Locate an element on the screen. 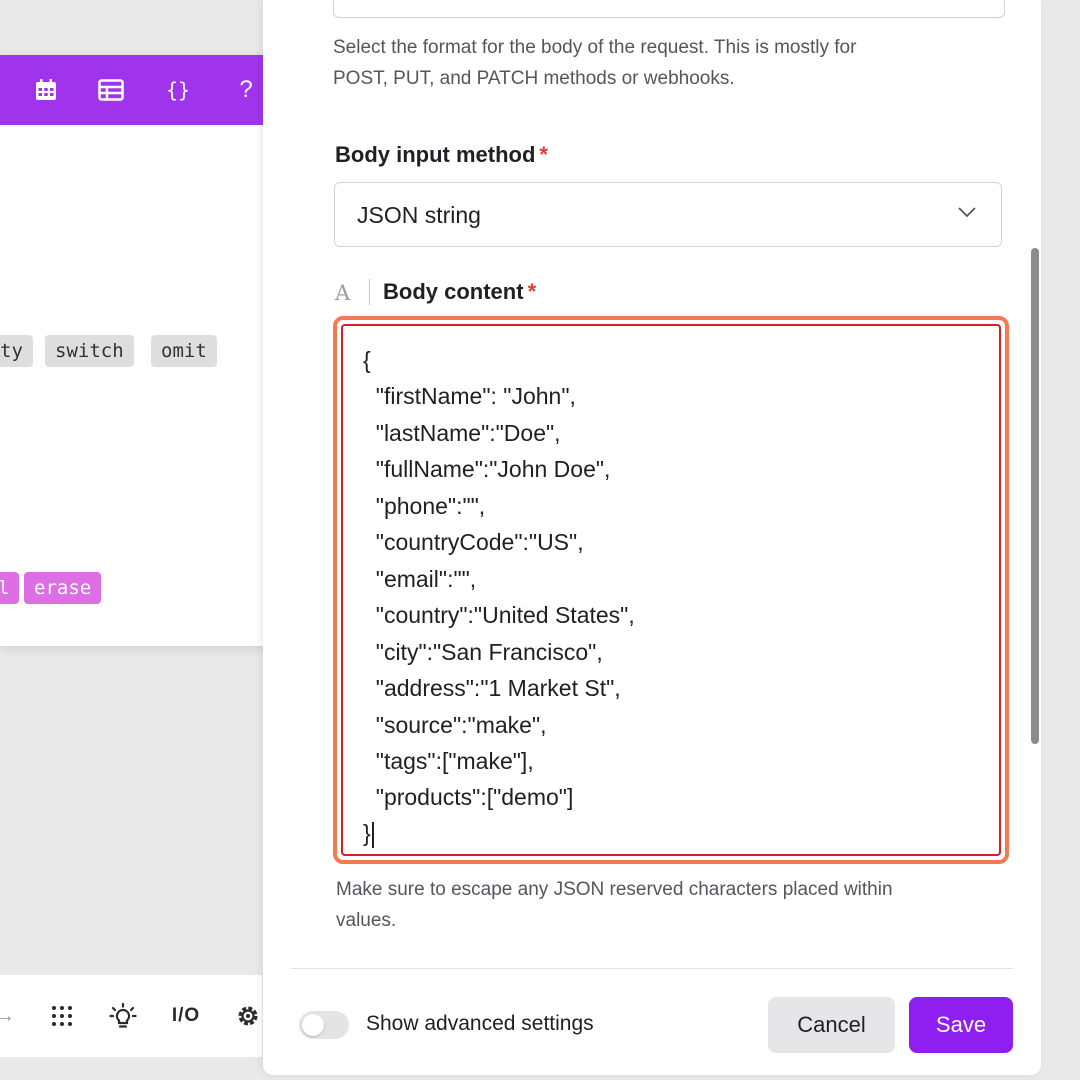  body-input-method-select: JSON string is located at coordinates (668, 214).